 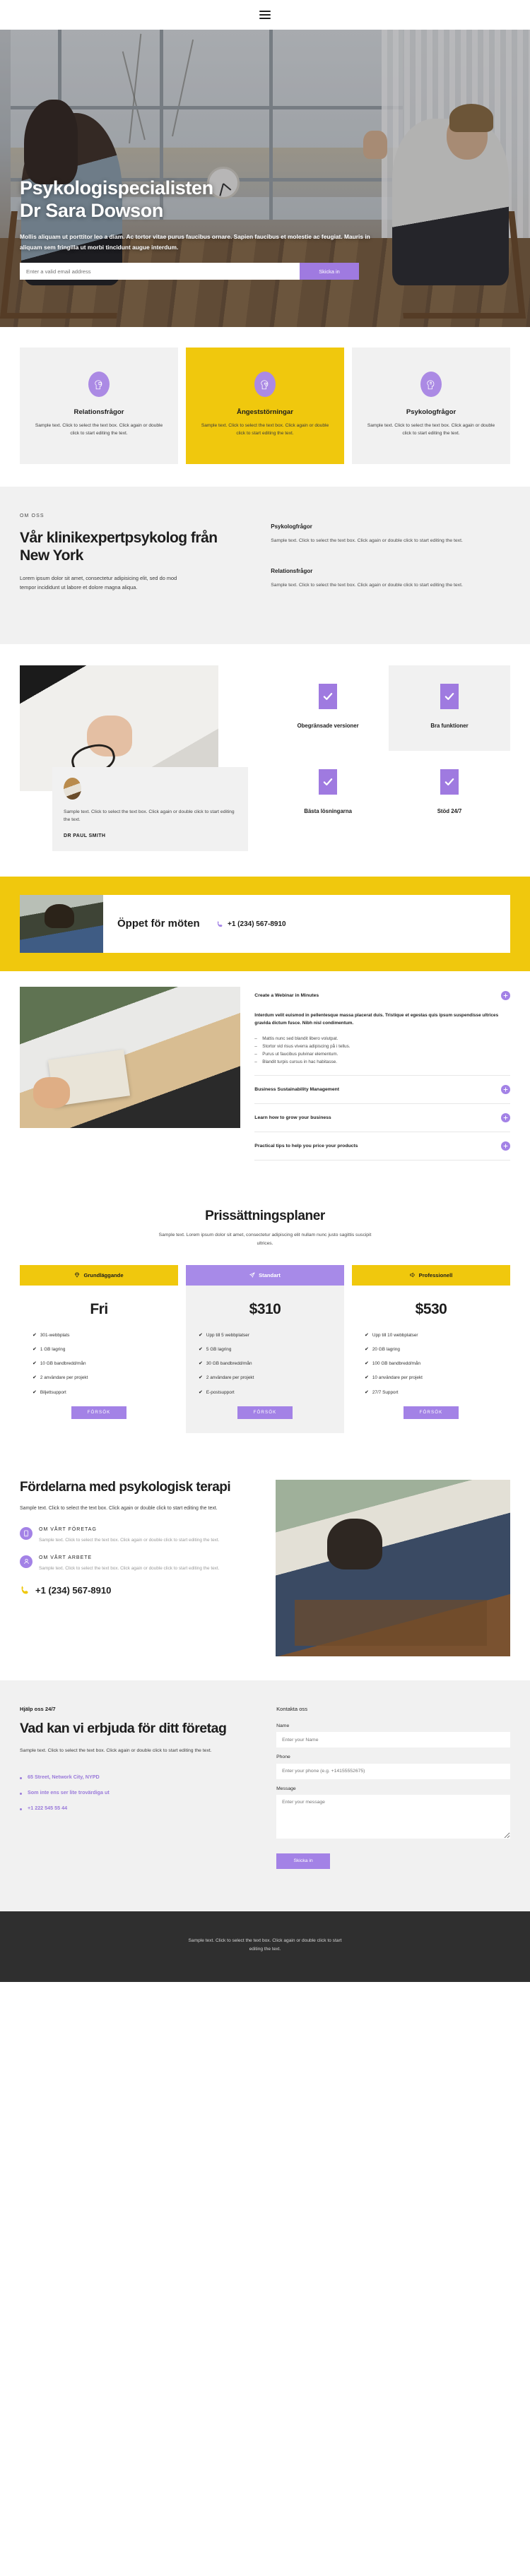 I want to click on phone-field-group: Phone, so click(x=393, y=1767).